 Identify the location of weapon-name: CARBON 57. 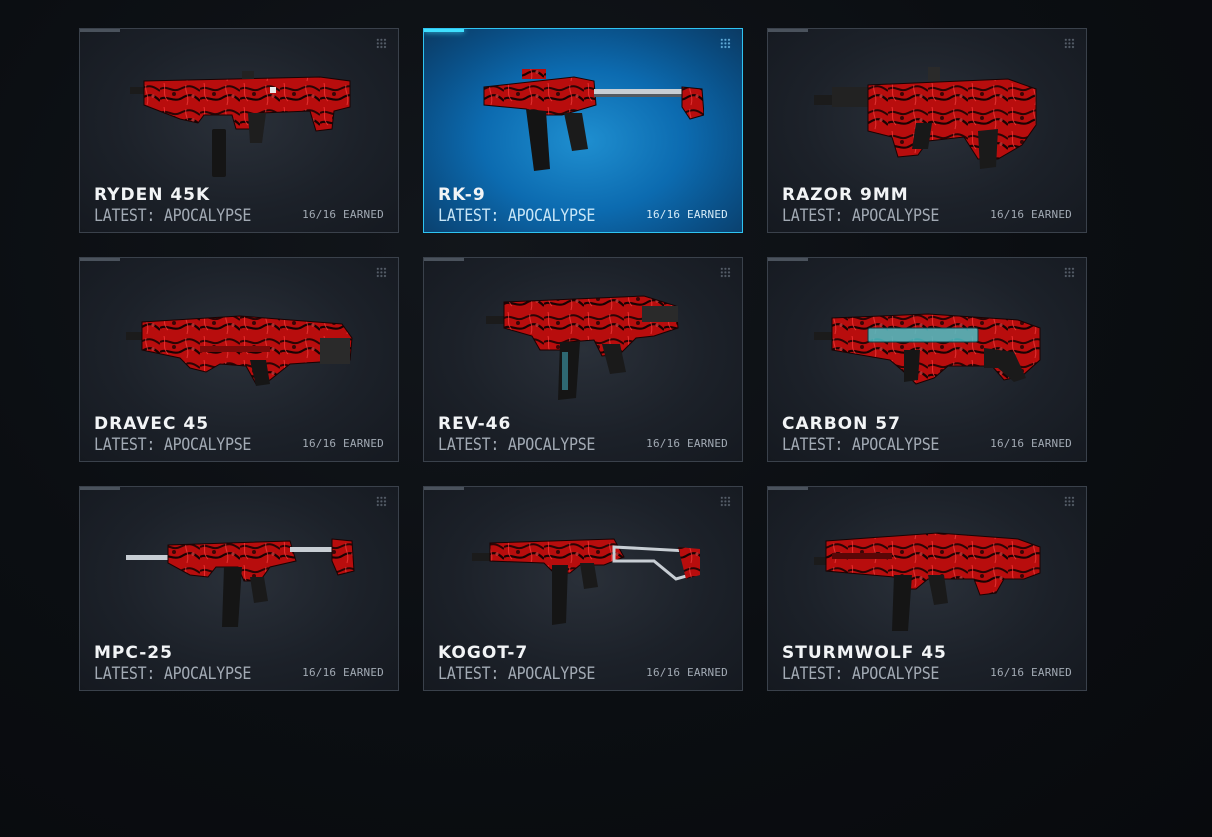
(841, 424).